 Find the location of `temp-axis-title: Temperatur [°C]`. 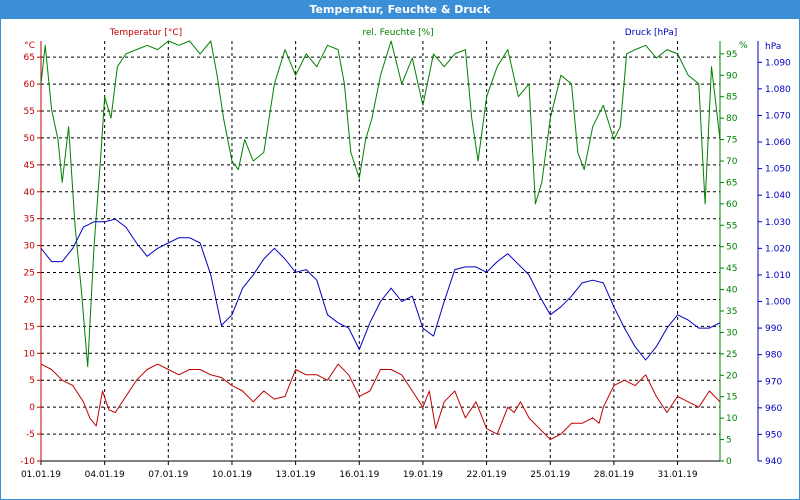

temp-axis-title: Temperatur [°C] is located at coordinates (145, 33).